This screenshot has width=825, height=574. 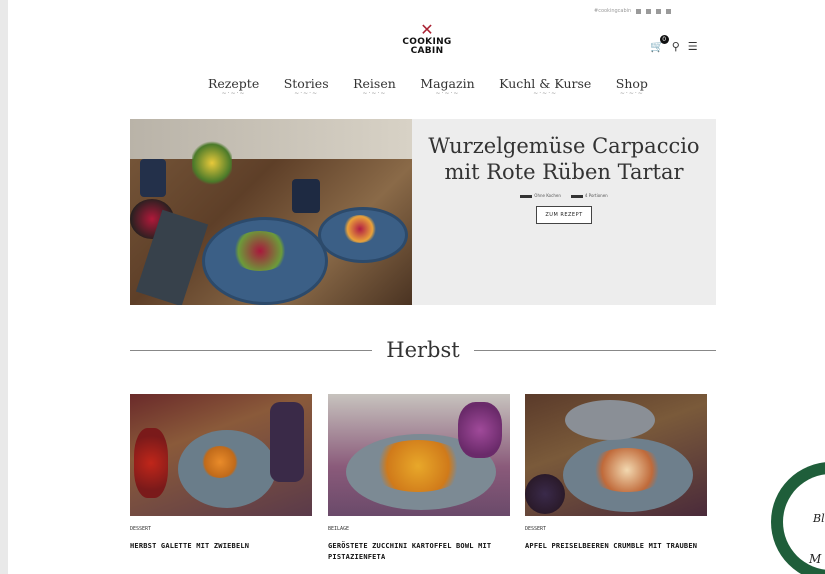 I want to click on search-icon: ⚲, so click(x=676, y=46).